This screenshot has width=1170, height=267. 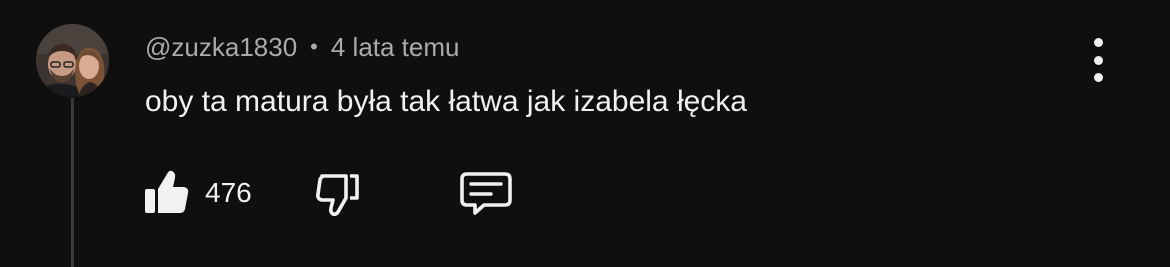 I want to click on timestamp: 4 lata temu, so click(x=395, y=47).